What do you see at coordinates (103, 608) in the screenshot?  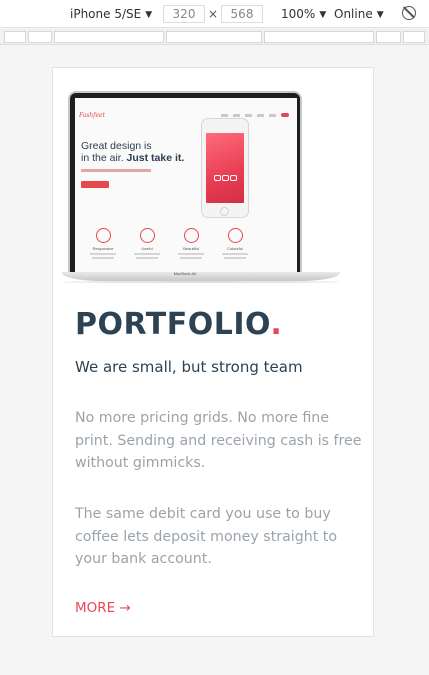 I see `more-link: MORE →` at bounding box center [103, 608].